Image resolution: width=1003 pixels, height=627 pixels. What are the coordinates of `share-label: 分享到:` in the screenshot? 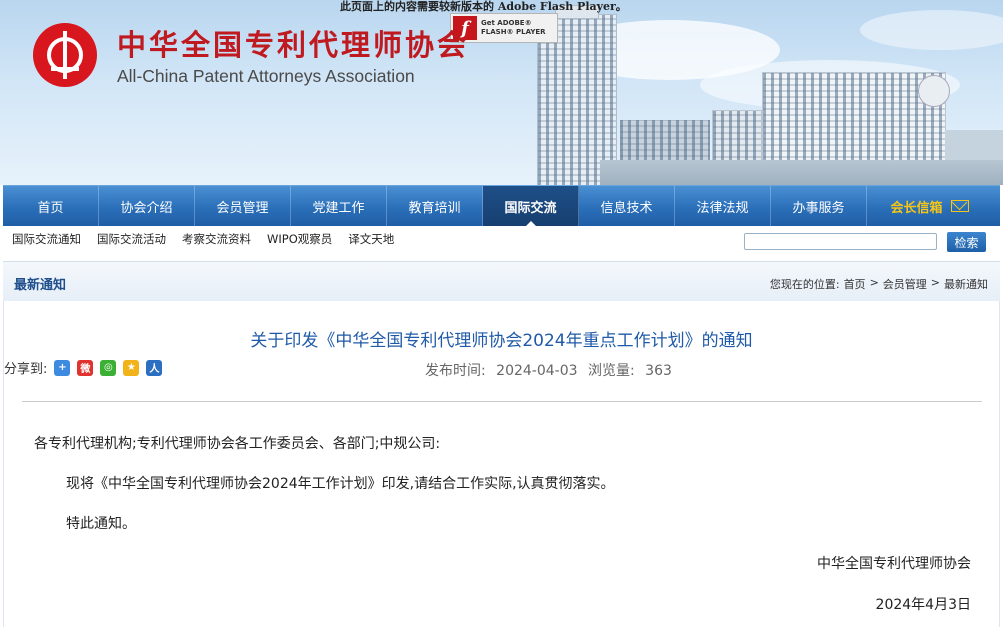 It's located at (26, 369).